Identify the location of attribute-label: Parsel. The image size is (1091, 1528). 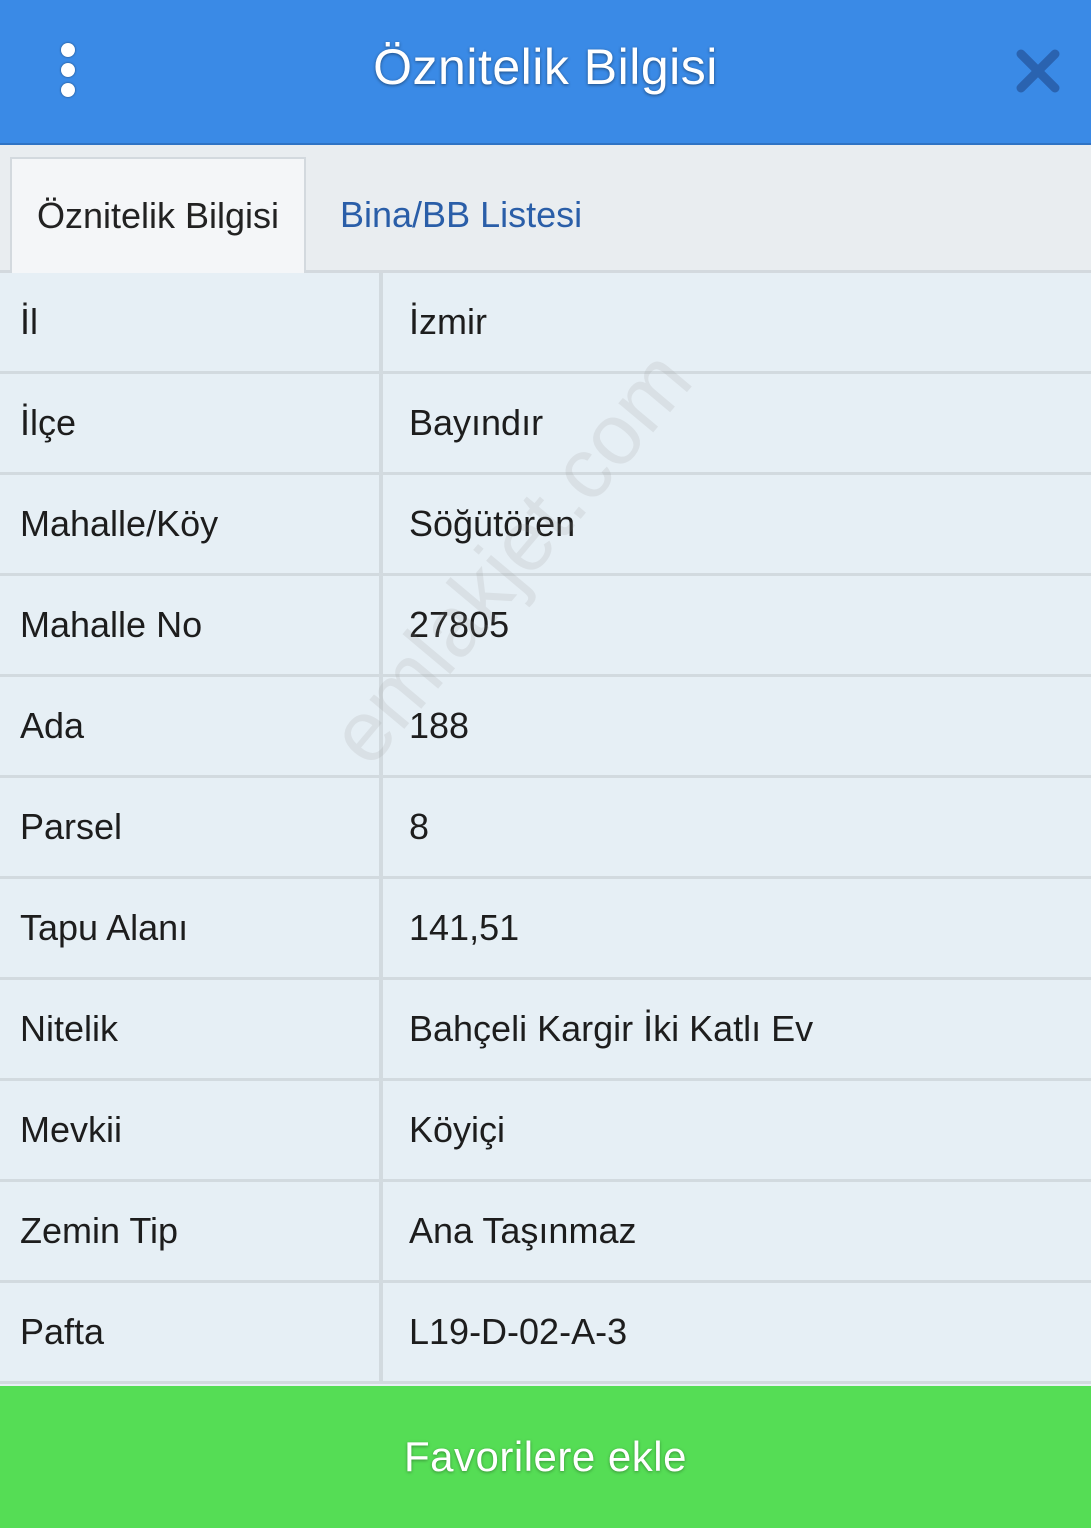
(191, 827).